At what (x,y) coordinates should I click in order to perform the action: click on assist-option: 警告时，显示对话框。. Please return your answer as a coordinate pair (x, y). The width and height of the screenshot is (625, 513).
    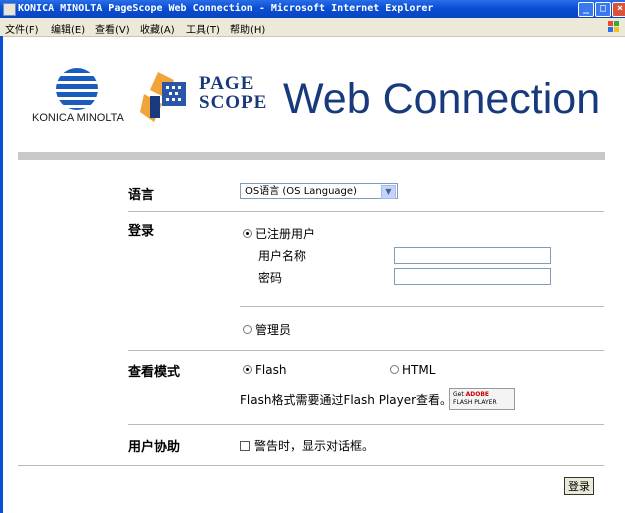
    Looking at the image, I should click on (307, 445).